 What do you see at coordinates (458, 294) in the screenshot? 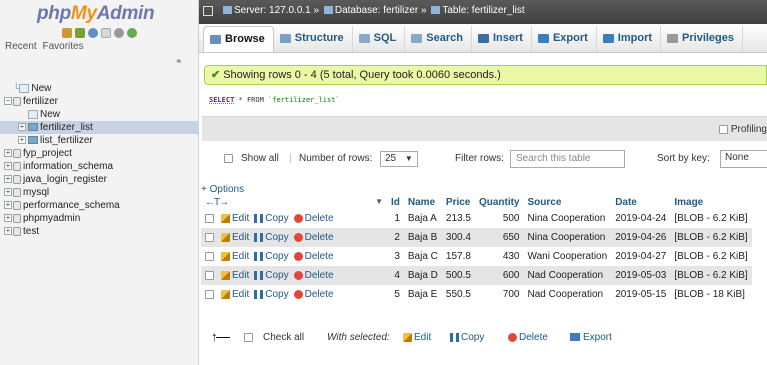
I see `cell-price: 550.5` at bounding box center [458, 294].